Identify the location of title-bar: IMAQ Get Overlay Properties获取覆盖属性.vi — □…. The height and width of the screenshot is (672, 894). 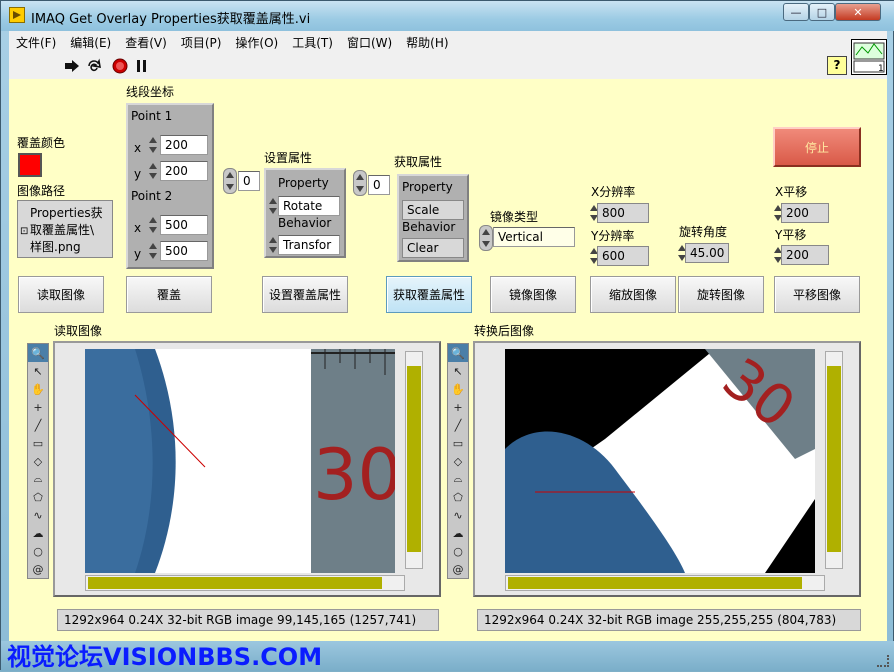
(447, 16).